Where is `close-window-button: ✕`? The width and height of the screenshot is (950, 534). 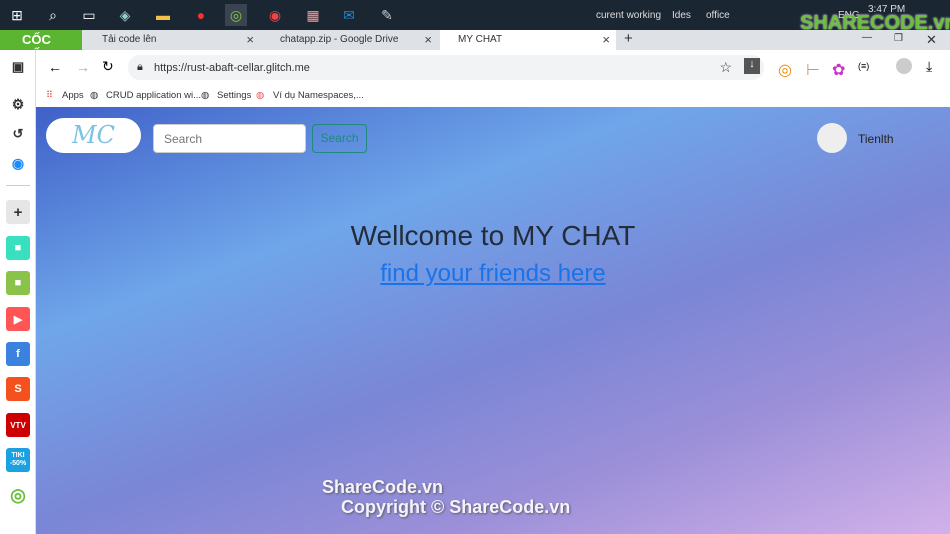
close-window-button: ✕ is located at coordinates (931, 40).